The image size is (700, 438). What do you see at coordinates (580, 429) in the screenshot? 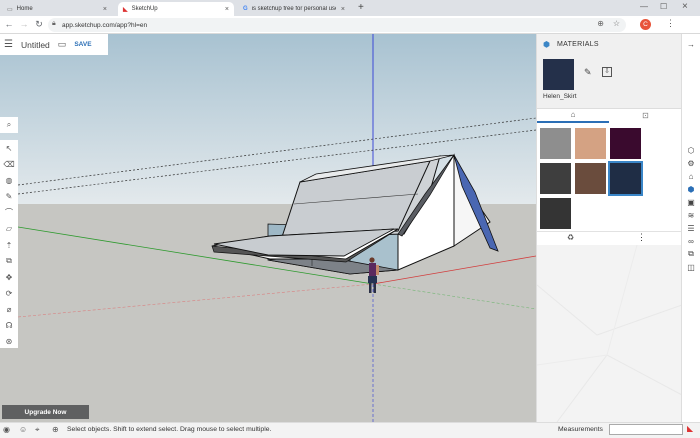
I see `measurements-label: Measurements` at bounding box center [580, 429].